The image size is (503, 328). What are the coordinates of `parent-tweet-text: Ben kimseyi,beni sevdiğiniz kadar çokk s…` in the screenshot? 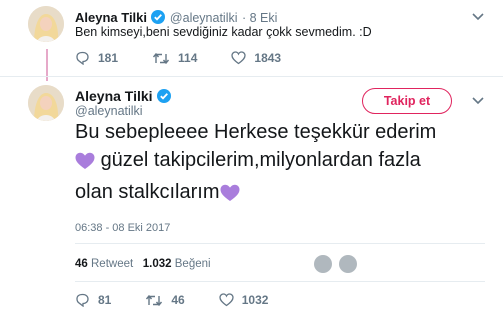 It's located at (223, 32).